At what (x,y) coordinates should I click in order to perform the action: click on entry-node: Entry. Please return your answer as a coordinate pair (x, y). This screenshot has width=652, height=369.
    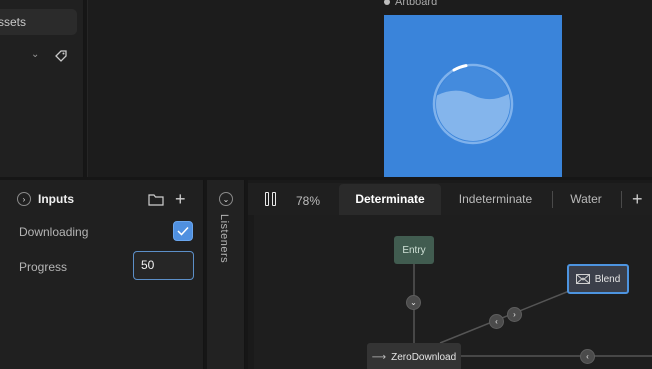
    Looking at the image, I should click on (414, 250).